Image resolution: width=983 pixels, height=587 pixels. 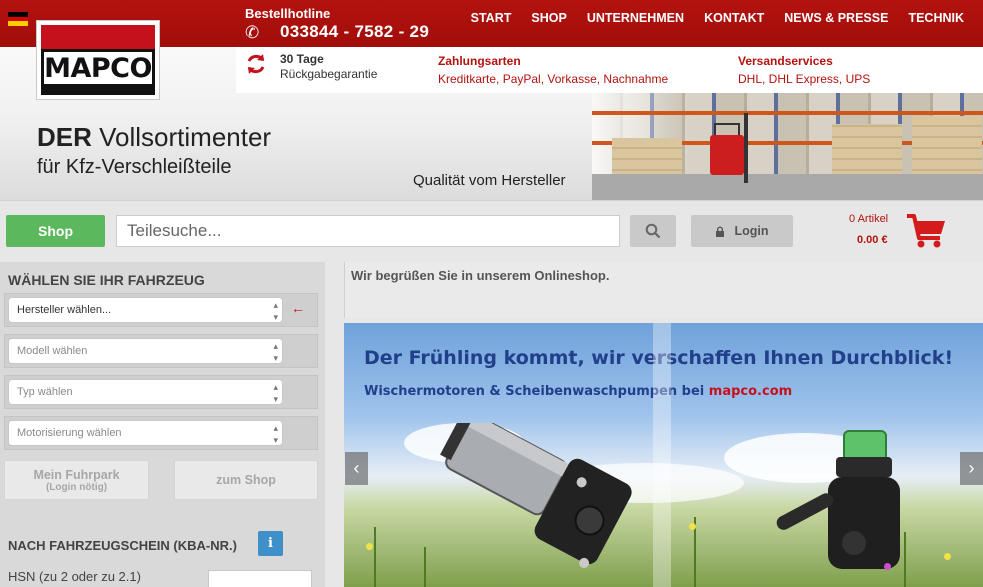 What do you see at coordinates (491, 18) in the screenshot?
I see `nav-start: START` at bounding box center [491, 18].